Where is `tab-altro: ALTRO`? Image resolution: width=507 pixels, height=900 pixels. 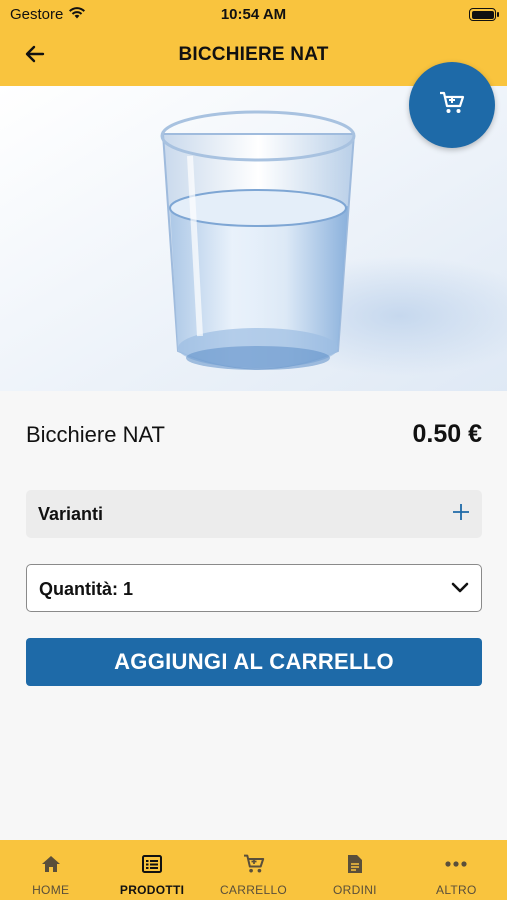 tab-altro: ALTRO is located at coordinates (456, 870).